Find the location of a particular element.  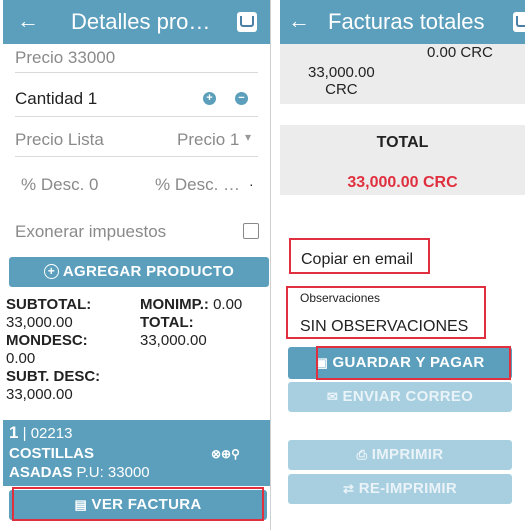

totals-summary-right: MONIMP.: 0.00 TOTAL: 33,000.00 is located at coordinates (191, 323).